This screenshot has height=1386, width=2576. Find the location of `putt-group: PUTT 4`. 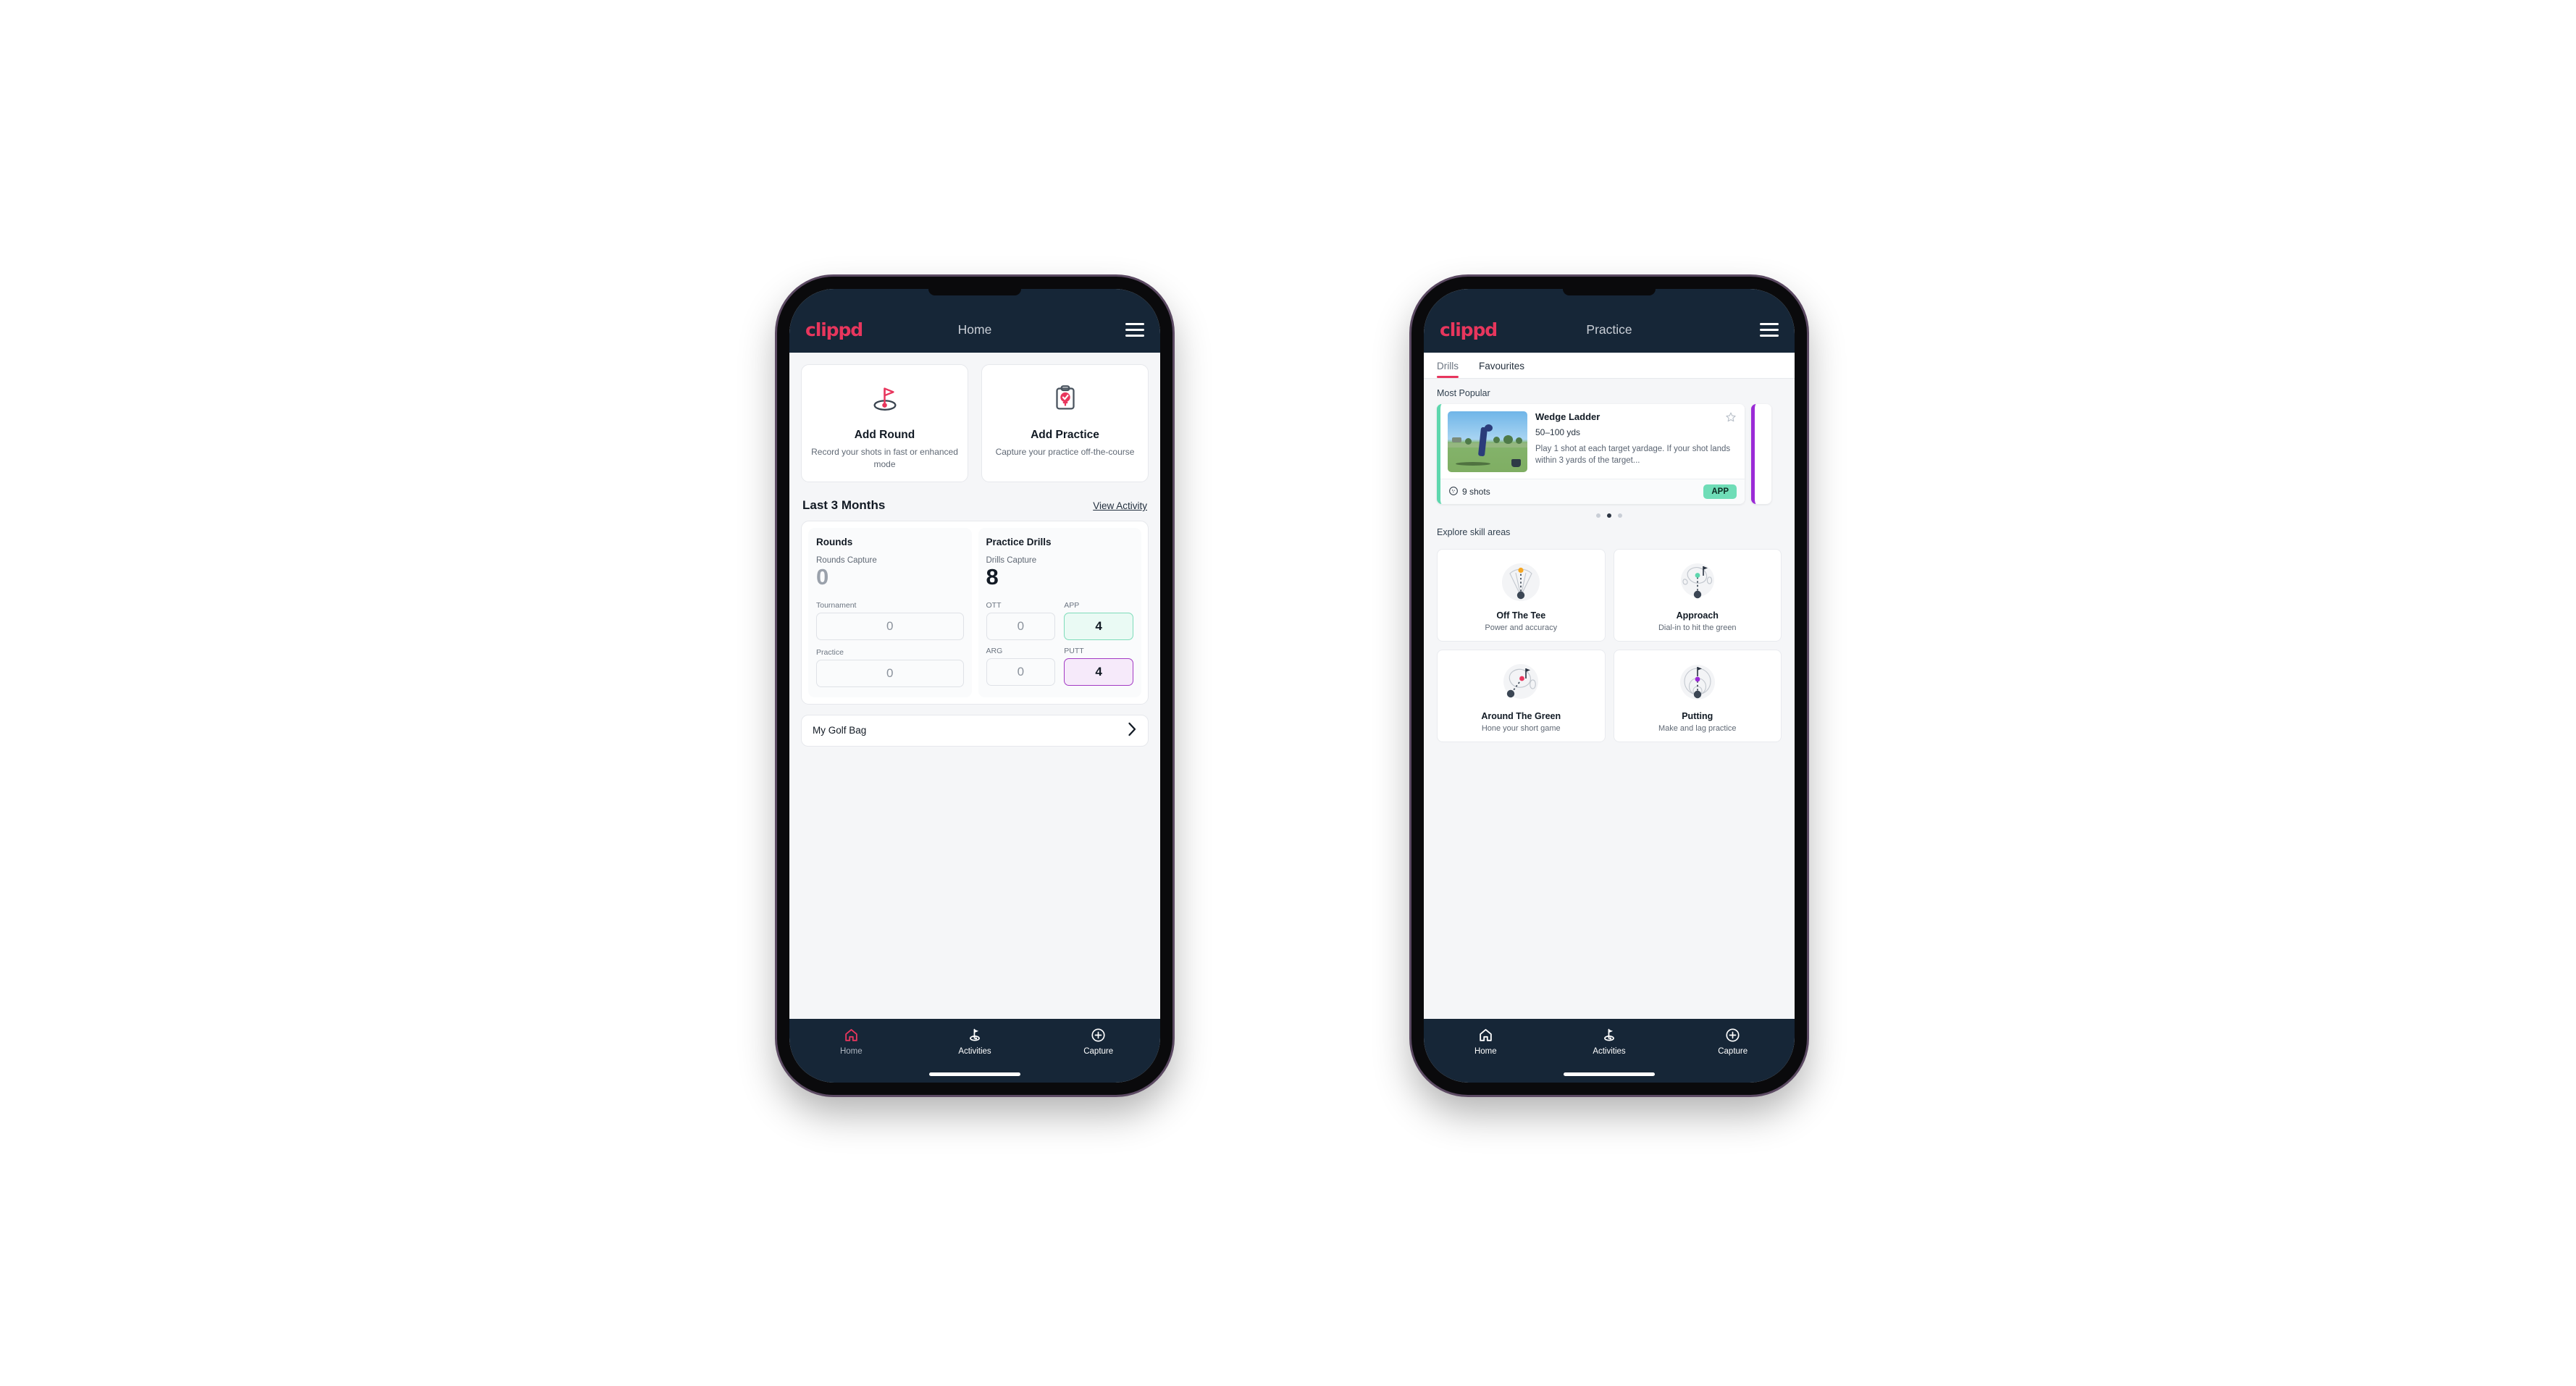

putt-group: PUTT 4 is located at coordinates (1098, 666).